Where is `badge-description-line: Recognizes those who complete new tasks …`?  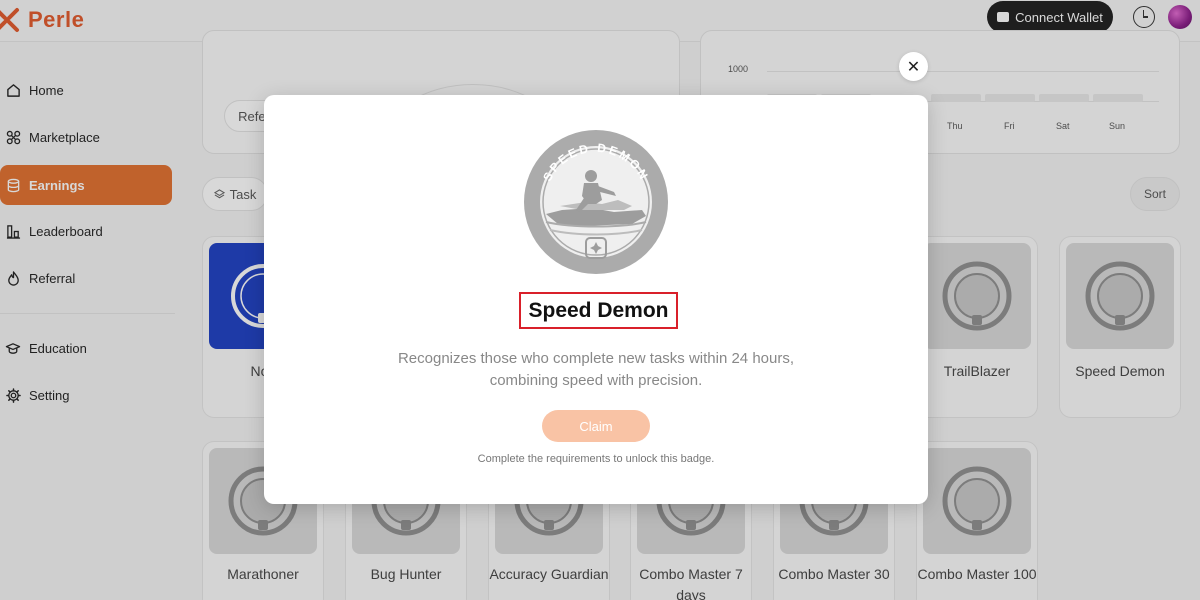 badge-description-line: Recognizes those who complete new tasks … is located at coordinates (596, 358).